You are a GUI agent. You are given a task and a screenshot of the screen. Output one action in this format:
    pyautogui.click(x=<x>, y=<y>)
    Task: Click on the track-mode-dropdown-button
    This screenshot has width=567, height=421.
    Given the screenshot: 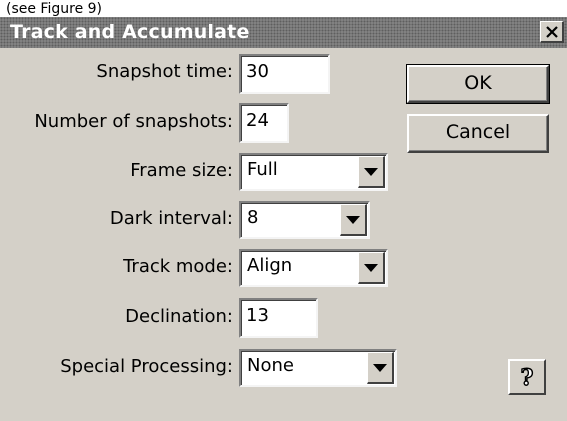 What is the action you would take?
    pyautogui.click(x=371, y=268)
    